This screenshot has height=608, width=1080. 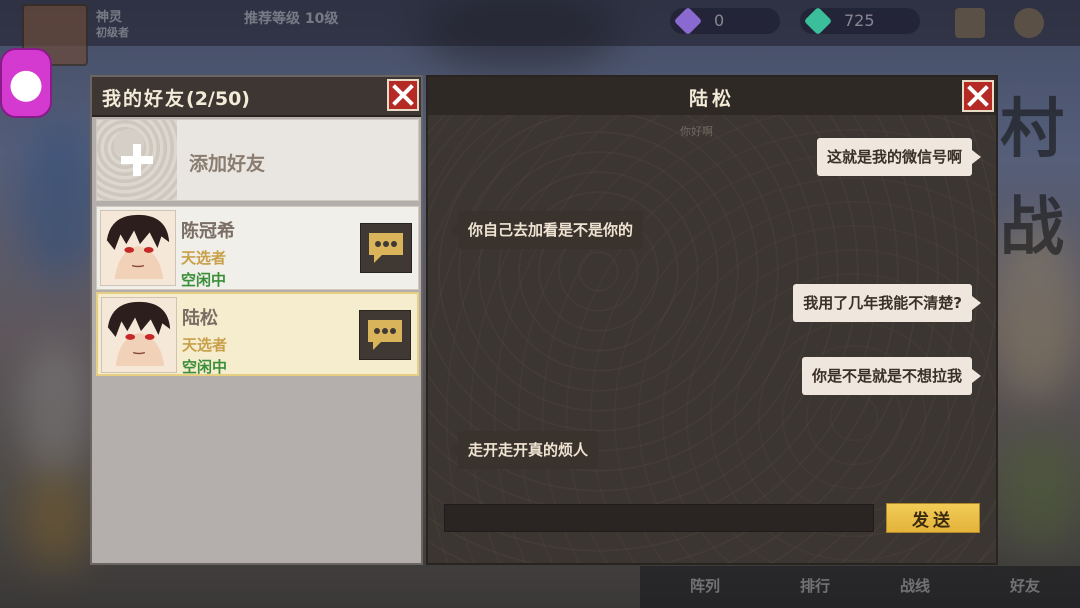 What do you see at coordinates (711, 99) in the screenshot?
I see `chat-title: 陆松` at bounding box center [711, 99].